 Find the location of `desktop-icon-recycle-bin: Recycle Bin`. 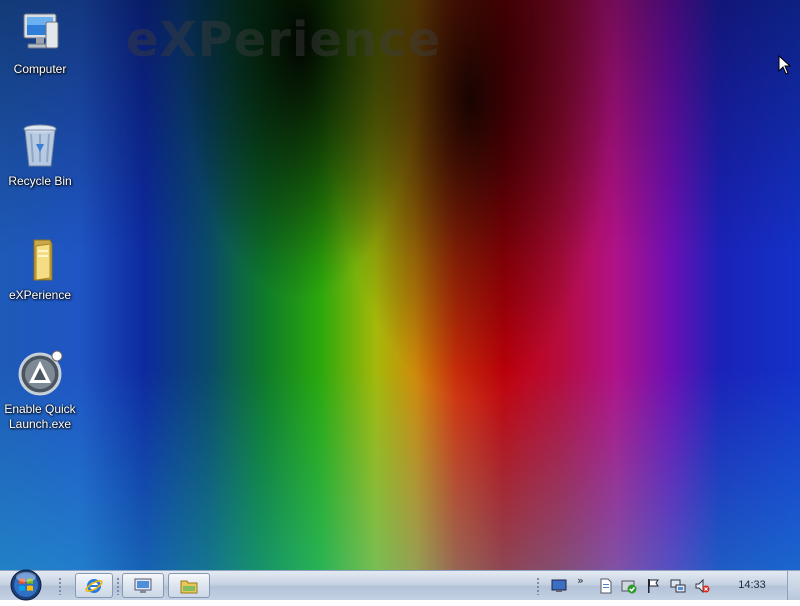

desktop-icon-recycle-bin: Recycle Bin is located at coordinates (40, 155).